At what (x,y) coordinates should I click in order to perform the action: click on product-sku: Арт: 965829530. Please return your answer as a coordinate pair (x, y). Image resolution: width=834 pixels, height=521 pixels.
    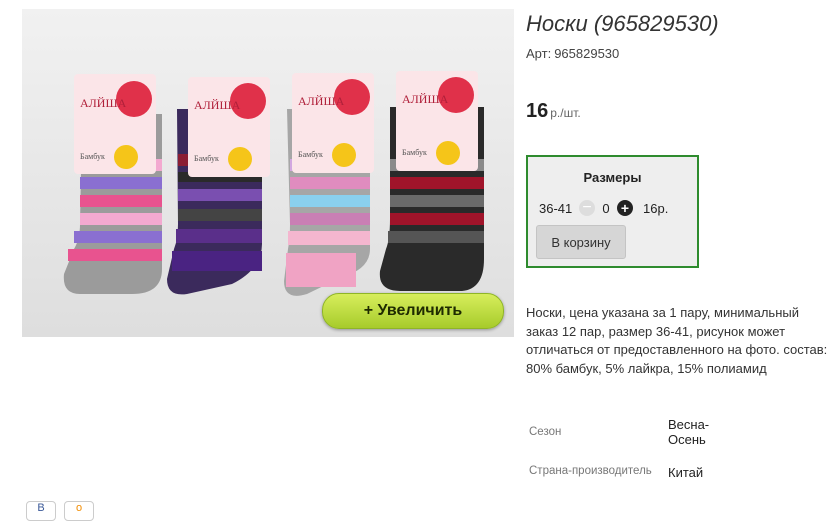
    Looking at the image, I should click on (572, 53).